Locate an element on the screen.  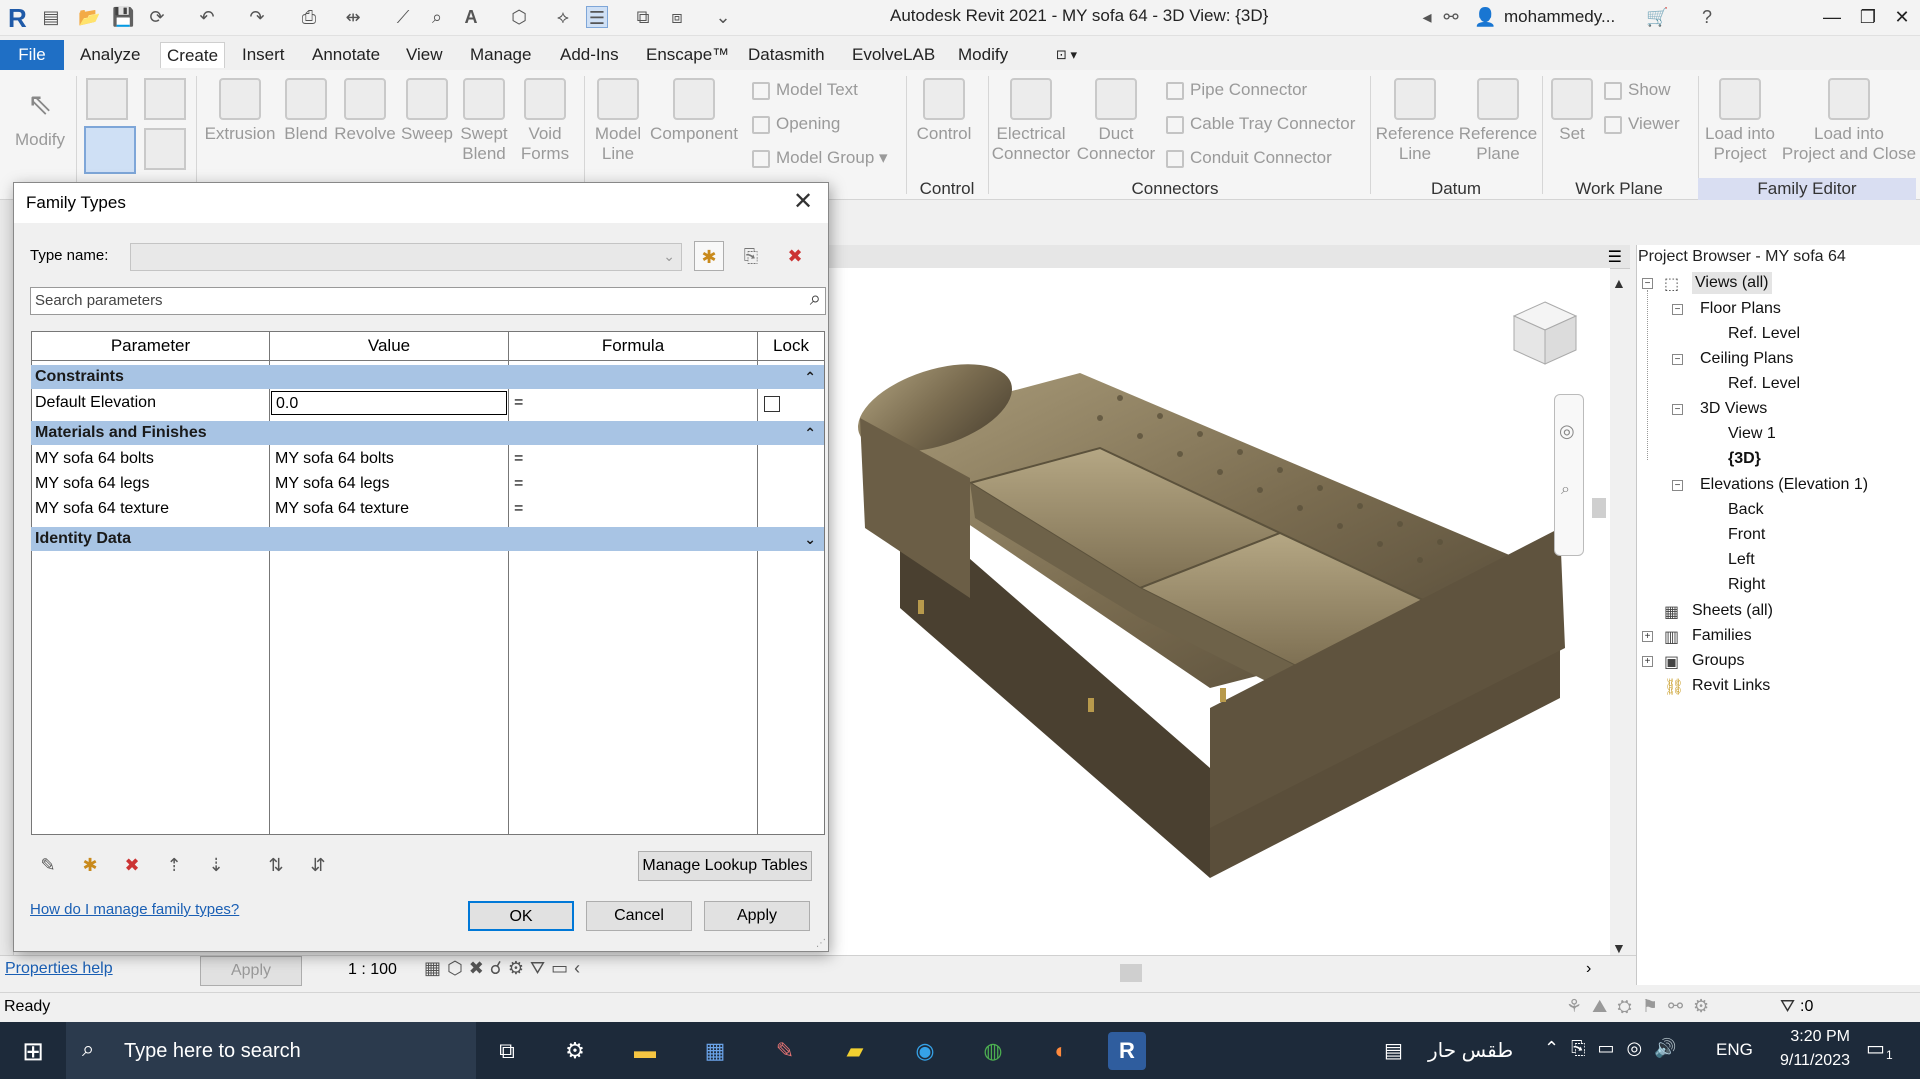
selection-filter-icons: ⚘⛰⛭⚑⚯⚙ is located at coordinates (1642, 1006).